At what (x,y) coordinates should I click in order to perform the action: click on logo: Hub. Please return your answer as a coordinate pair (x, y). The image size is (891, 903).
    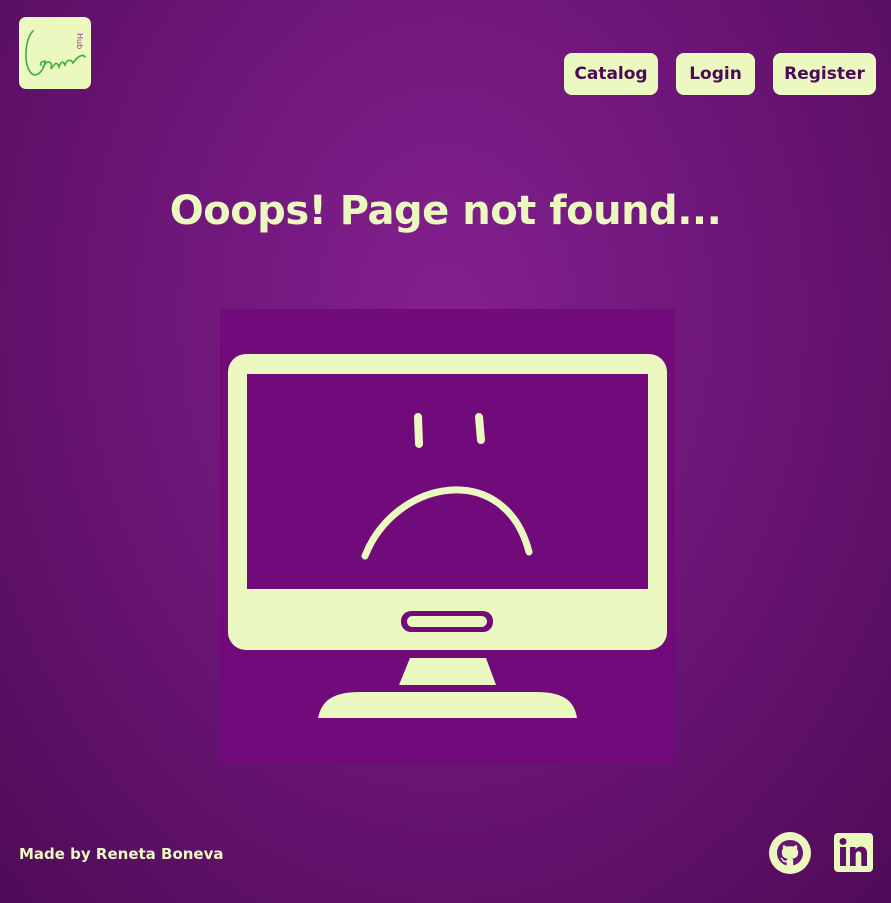
    Looking at the image, I should click on (55, 53).